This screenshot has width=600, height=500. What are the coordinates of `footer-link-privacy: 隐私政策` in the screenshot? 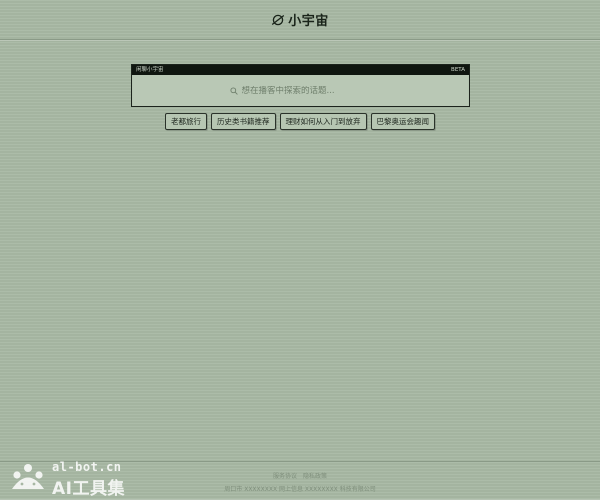 It's located at (315, 476).